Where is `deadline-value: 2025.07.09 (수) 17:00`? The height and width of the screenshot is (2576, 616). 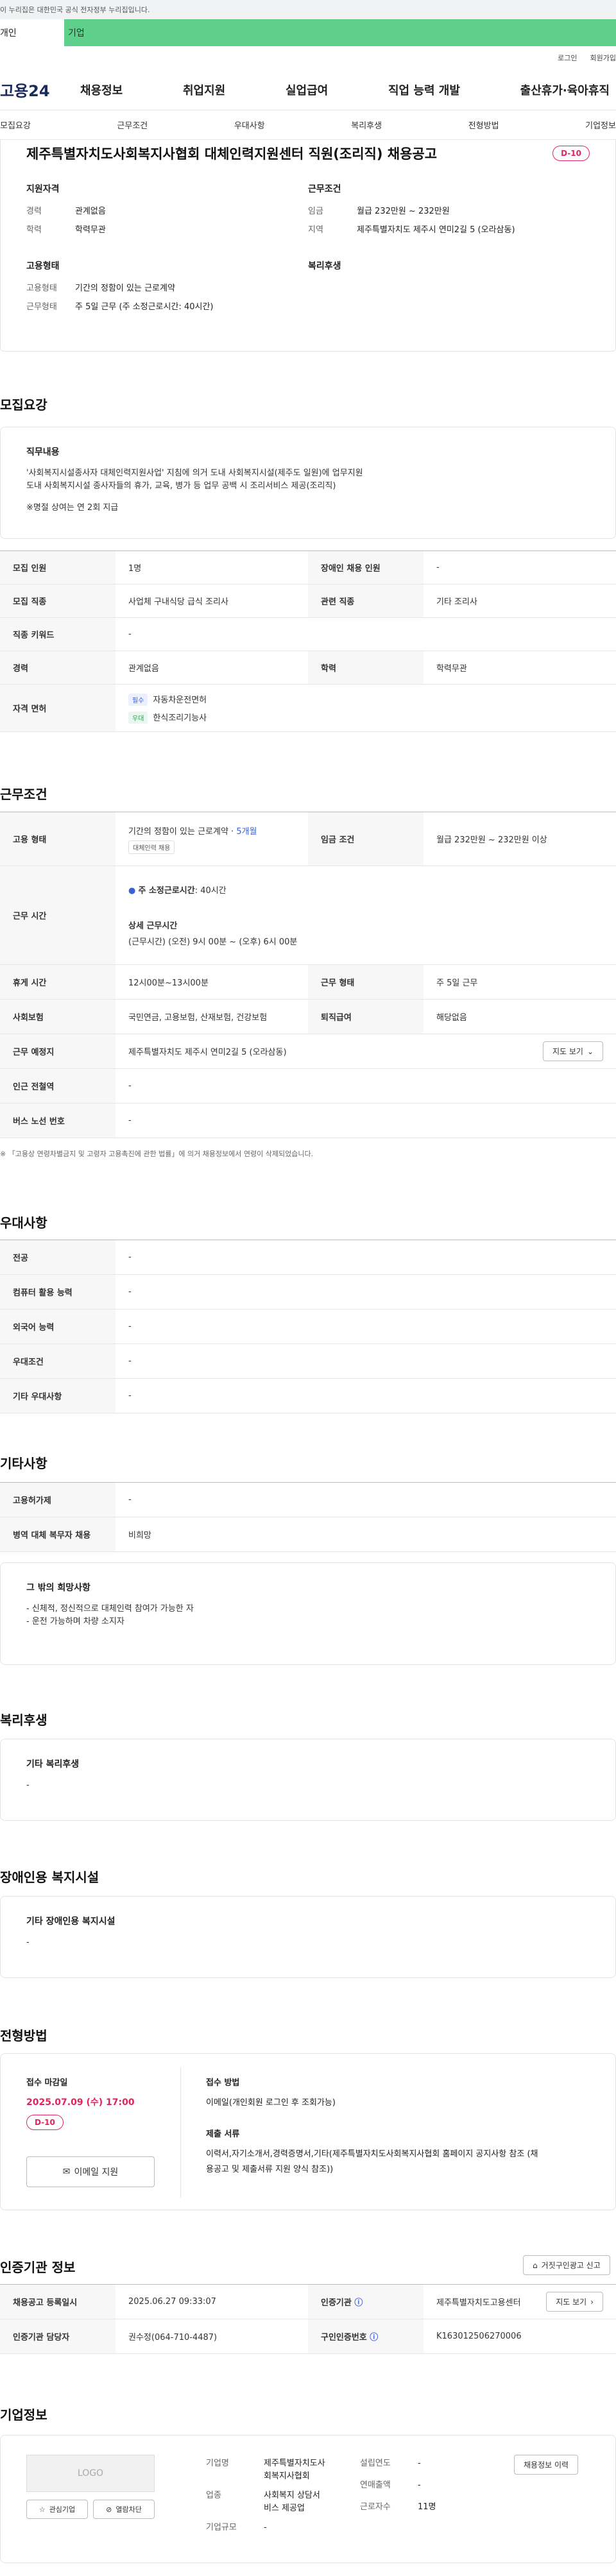 deadline-value: 2025.07.09 (수) 17:00 is located at coordinates (81, 2102).